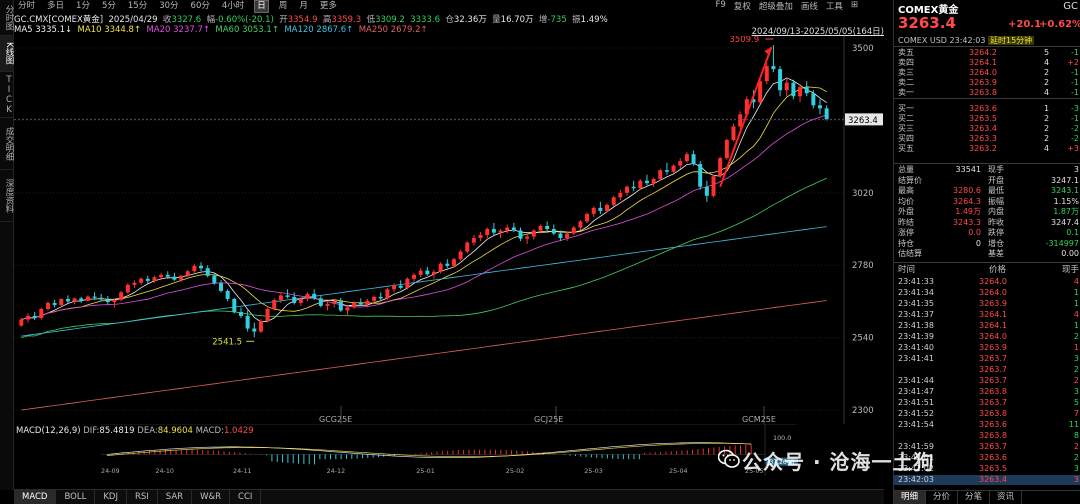 The image size is (1080, 504). I want to click on tick-row: 23:41:54 3263.6 11, so click(987, 425).